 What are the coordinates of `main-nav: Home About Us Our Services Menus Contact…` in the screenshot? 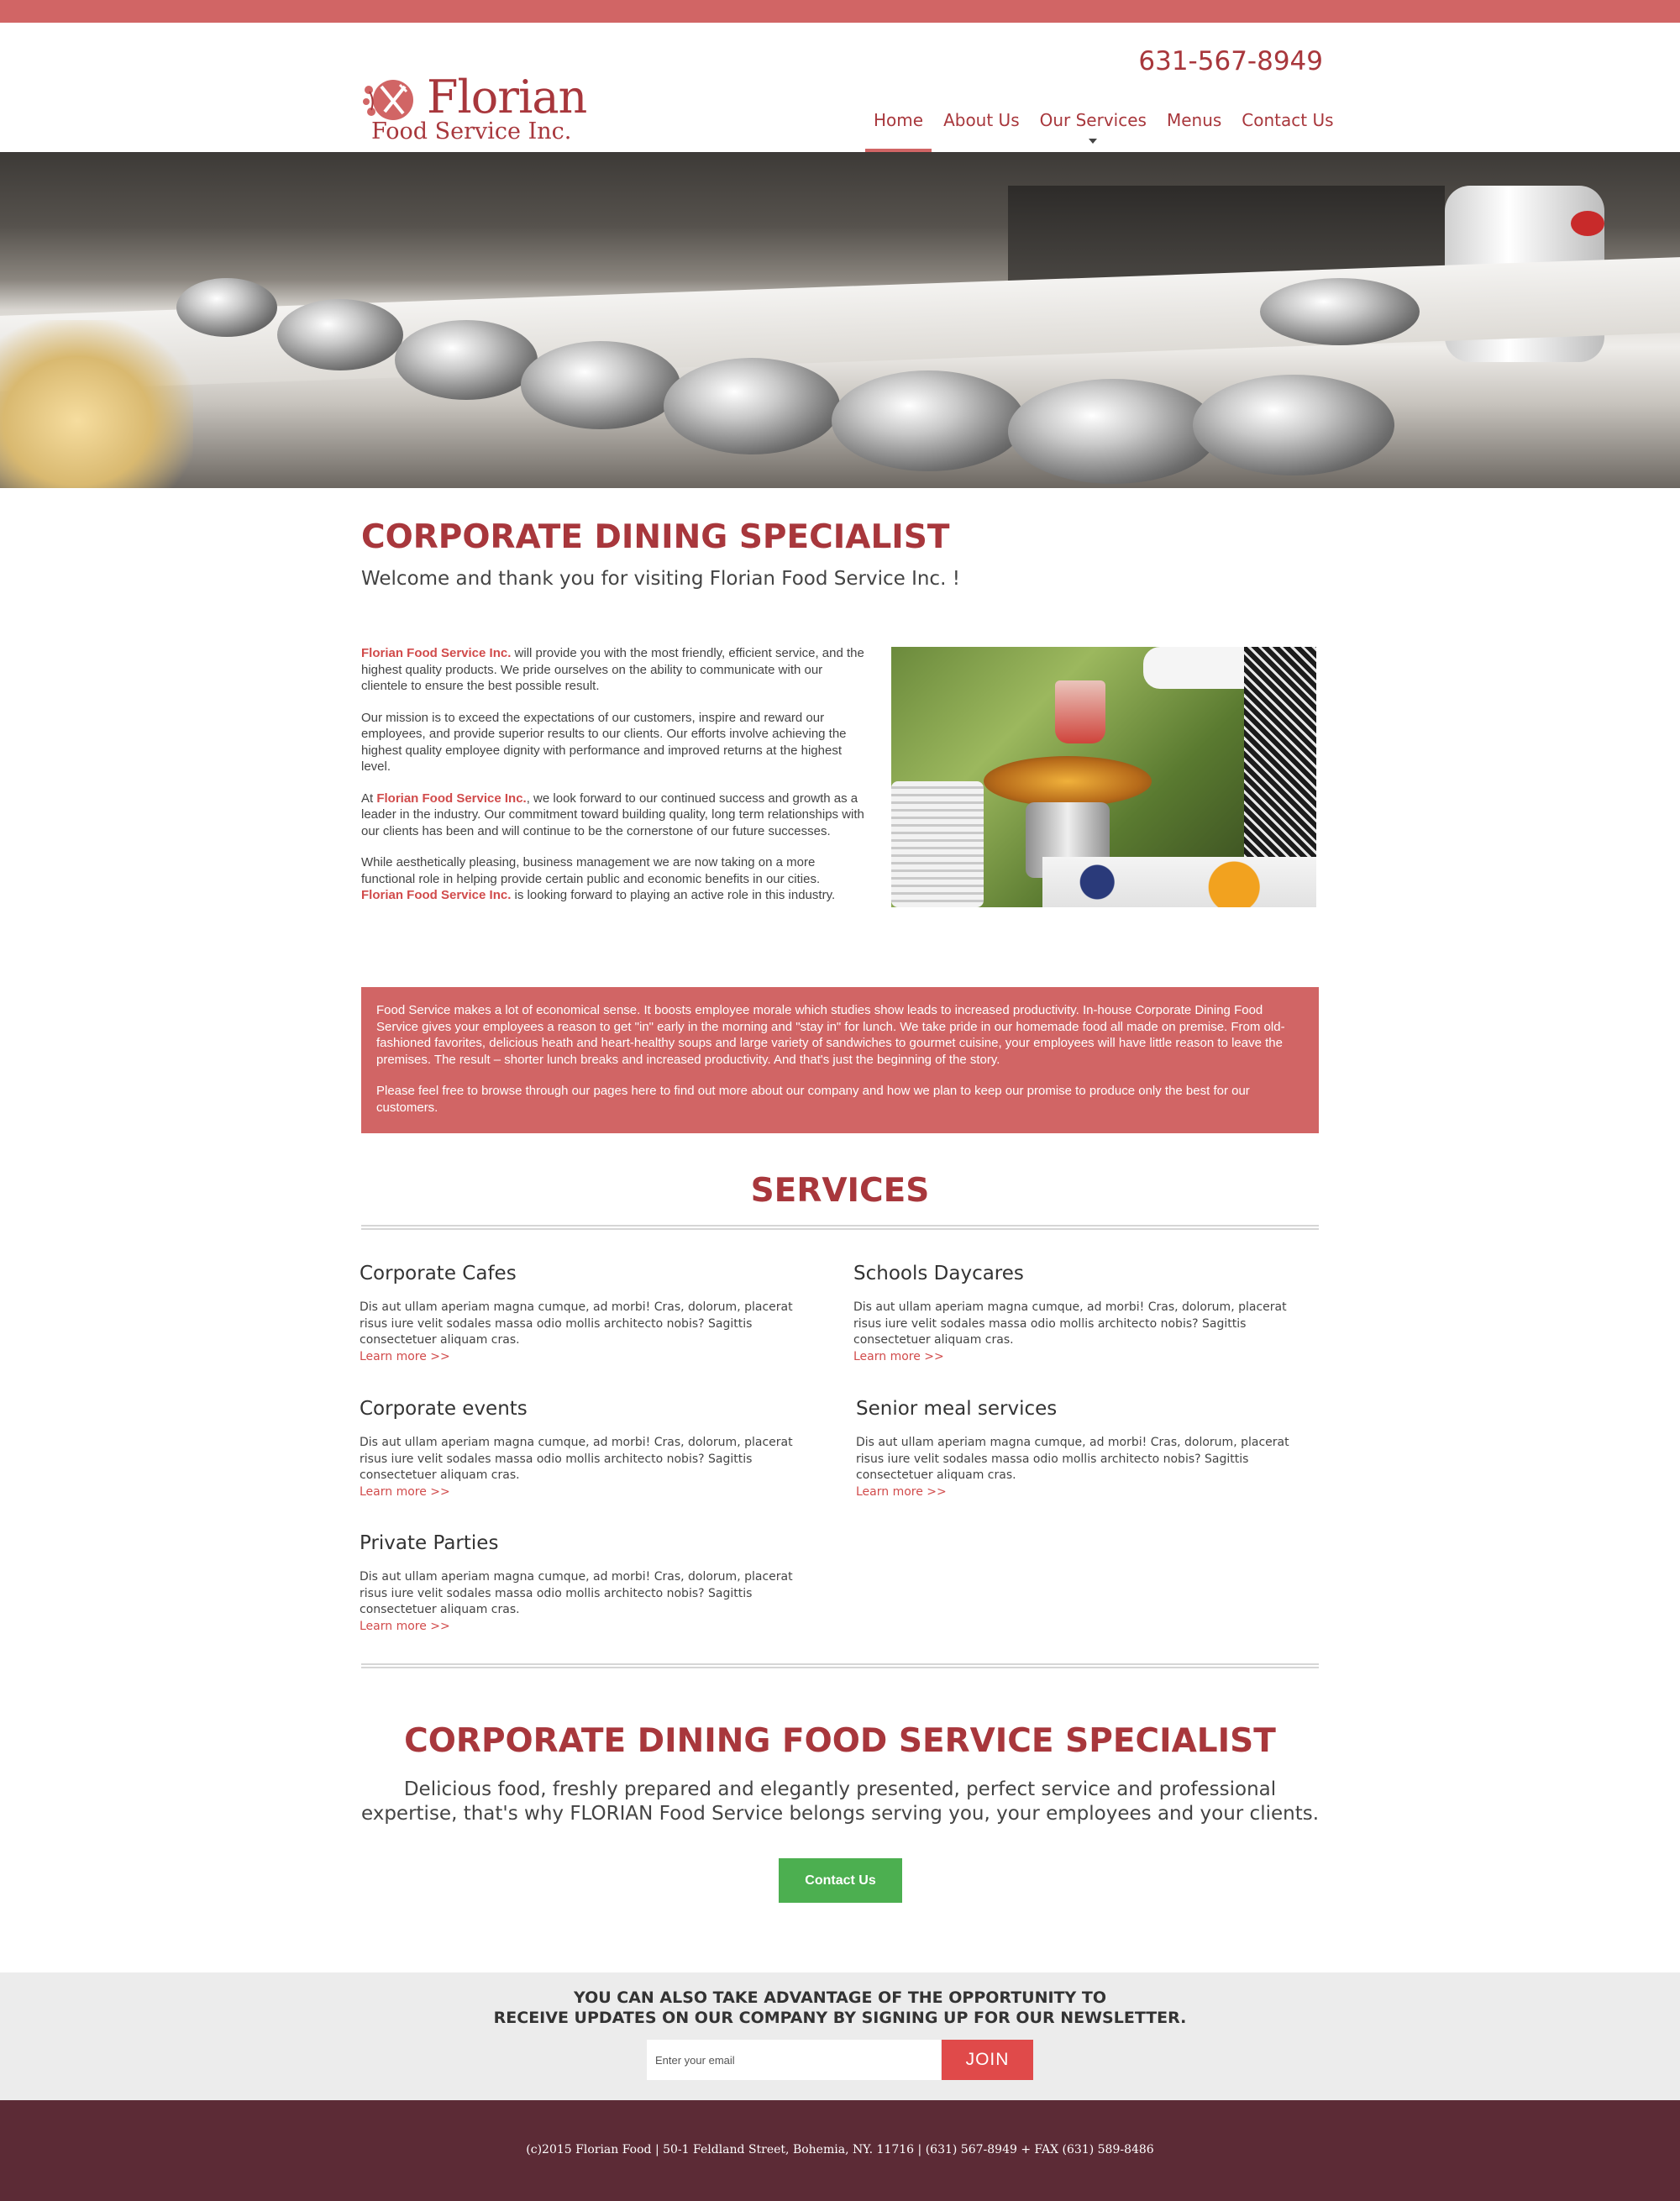 It's located at (1105, 126).